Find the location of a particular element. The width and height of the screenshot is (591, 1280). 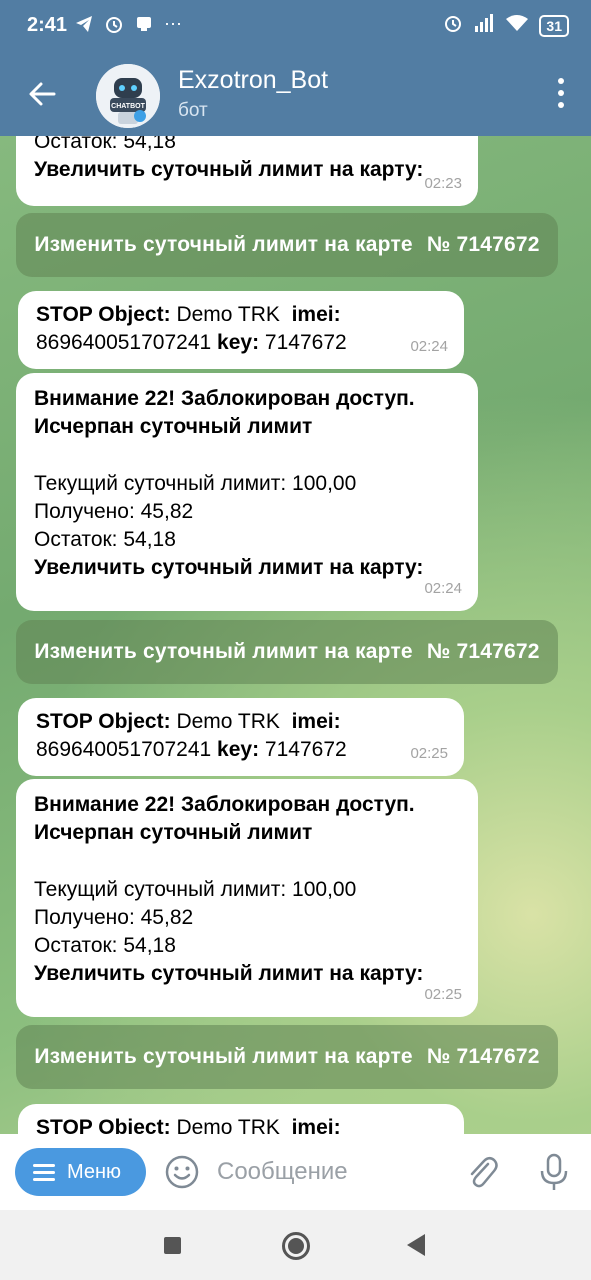

microphone-button is located at coordinates (554, 1172).